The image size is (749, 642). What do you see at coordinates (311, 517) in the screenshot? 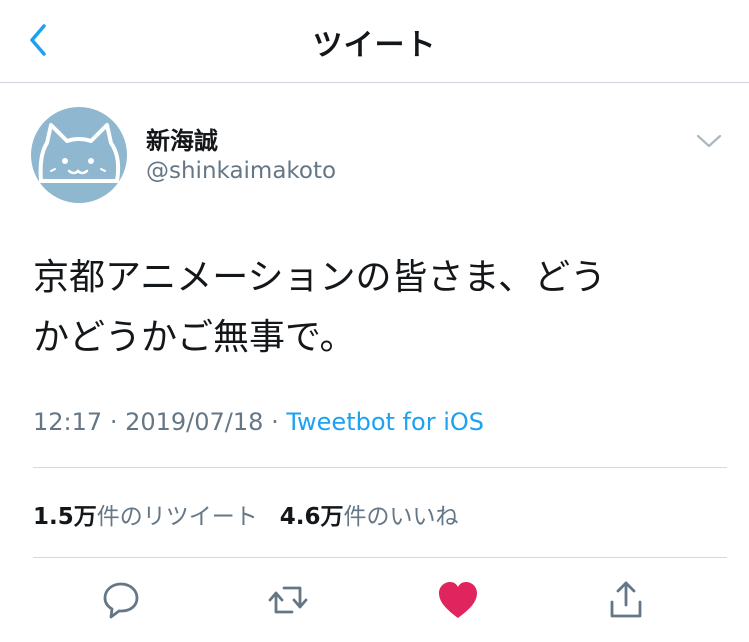
I see `like-count: 4.6万` at bounding box center [311, 517].